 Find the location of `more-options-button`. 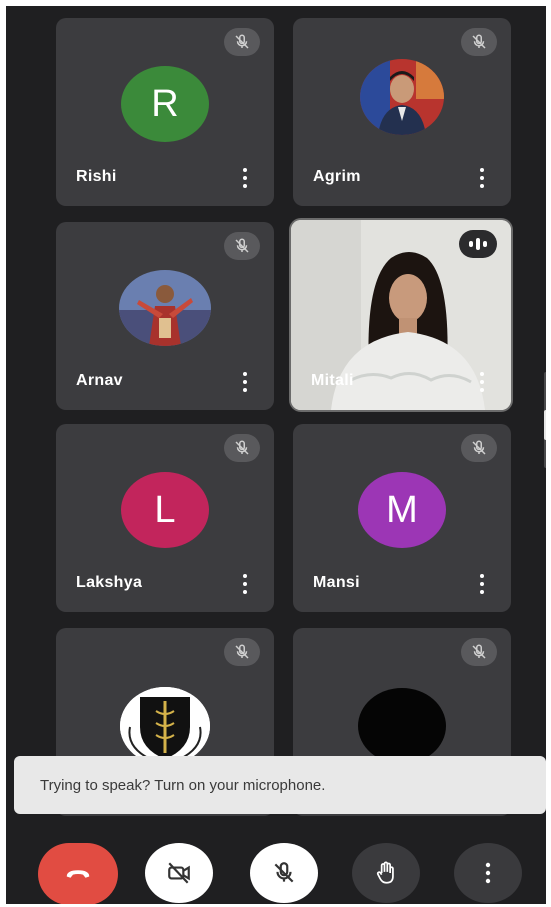

more-options-button is located at coordinates (488, 873).